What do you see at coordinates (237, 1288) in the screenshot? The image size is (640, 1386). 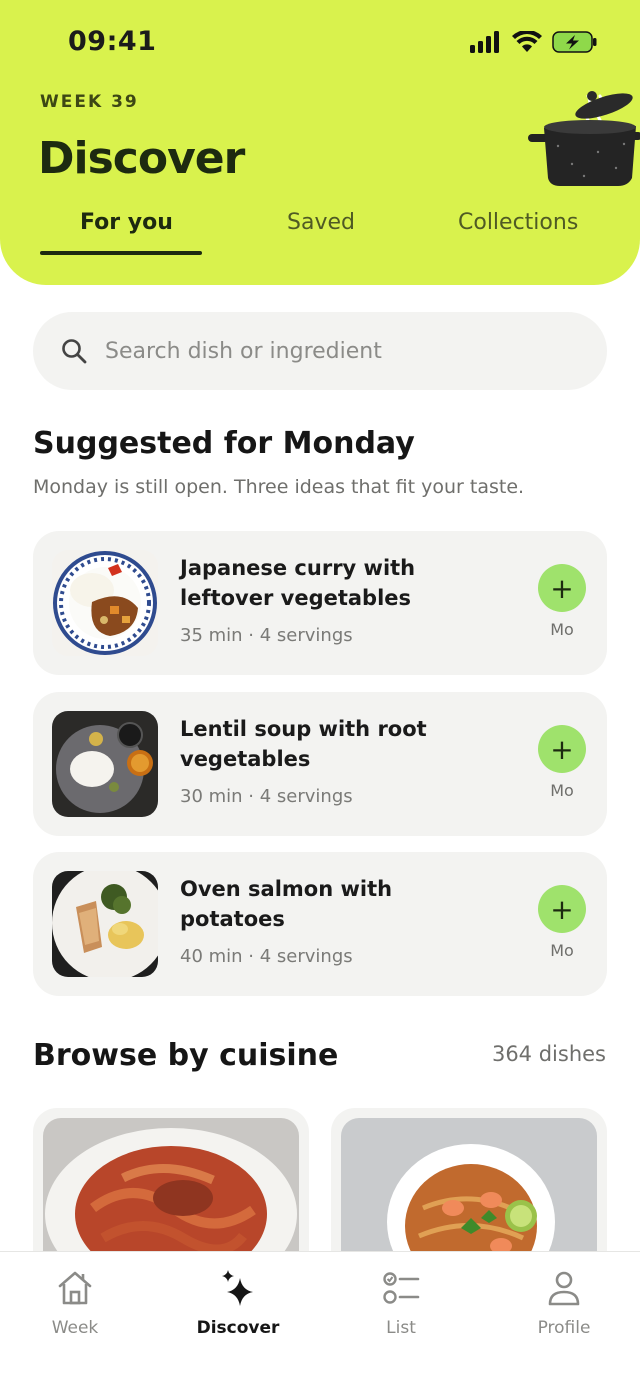 I see `sparkle-icon` at bounding box center [237, 1288].